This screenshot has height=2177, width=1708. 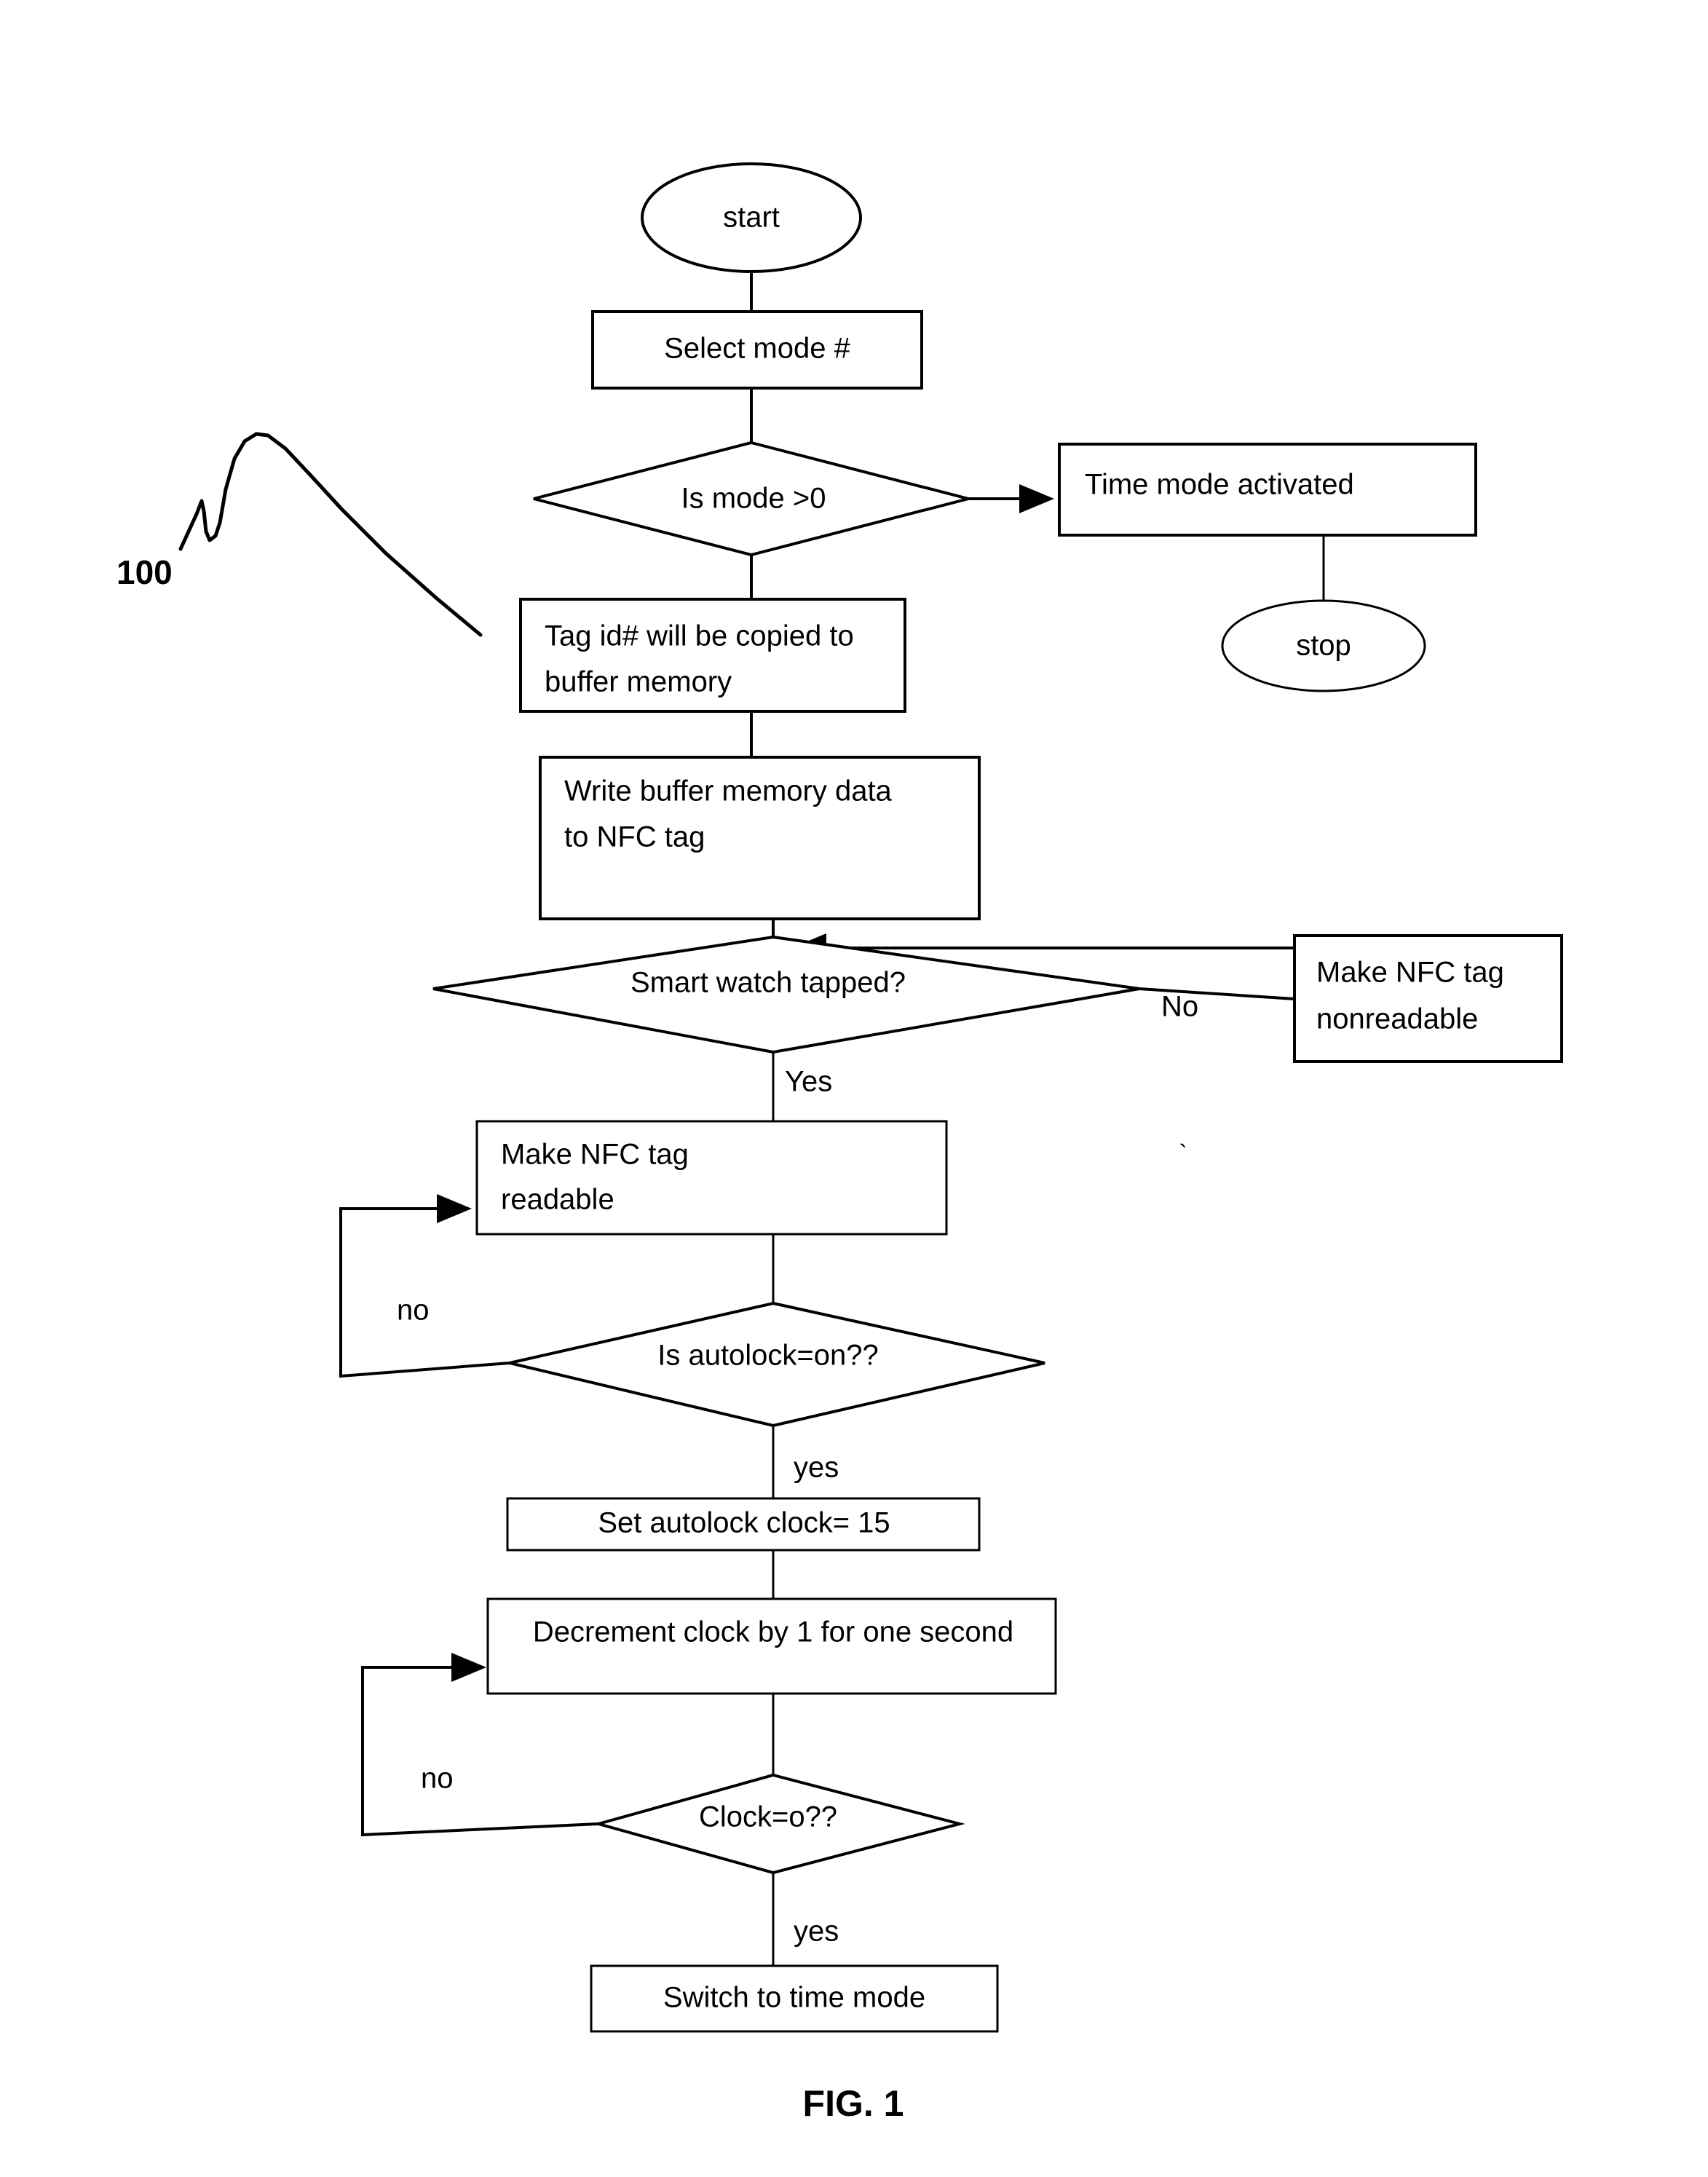 What do you see at coordinates (413, 1311) in the screenshot?
I see `edge-label-autolock-no: no` at bounding box center [413, 1311].